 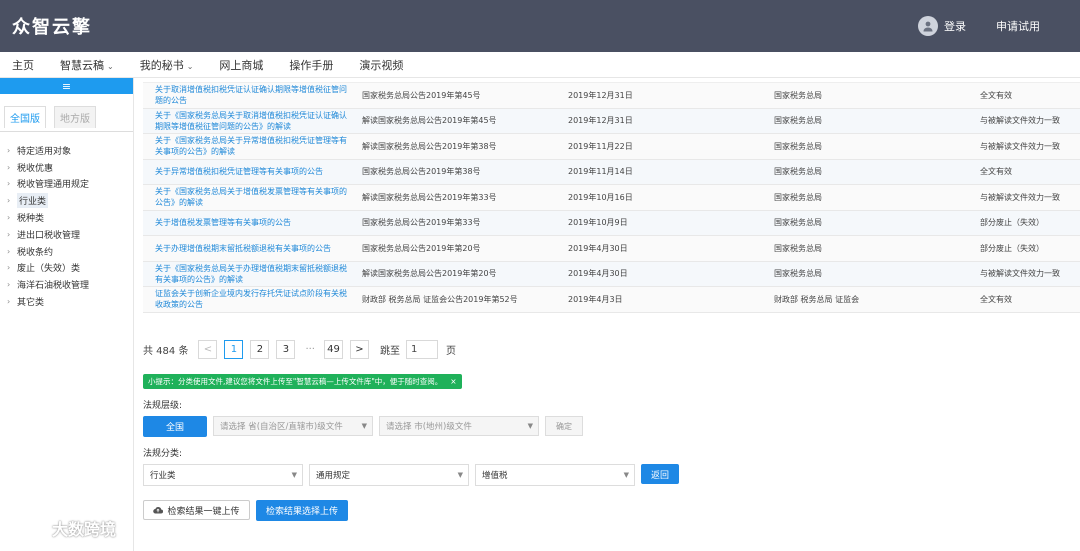 I want to click on watermark: 大数跨境, so click(x=62, y=528).